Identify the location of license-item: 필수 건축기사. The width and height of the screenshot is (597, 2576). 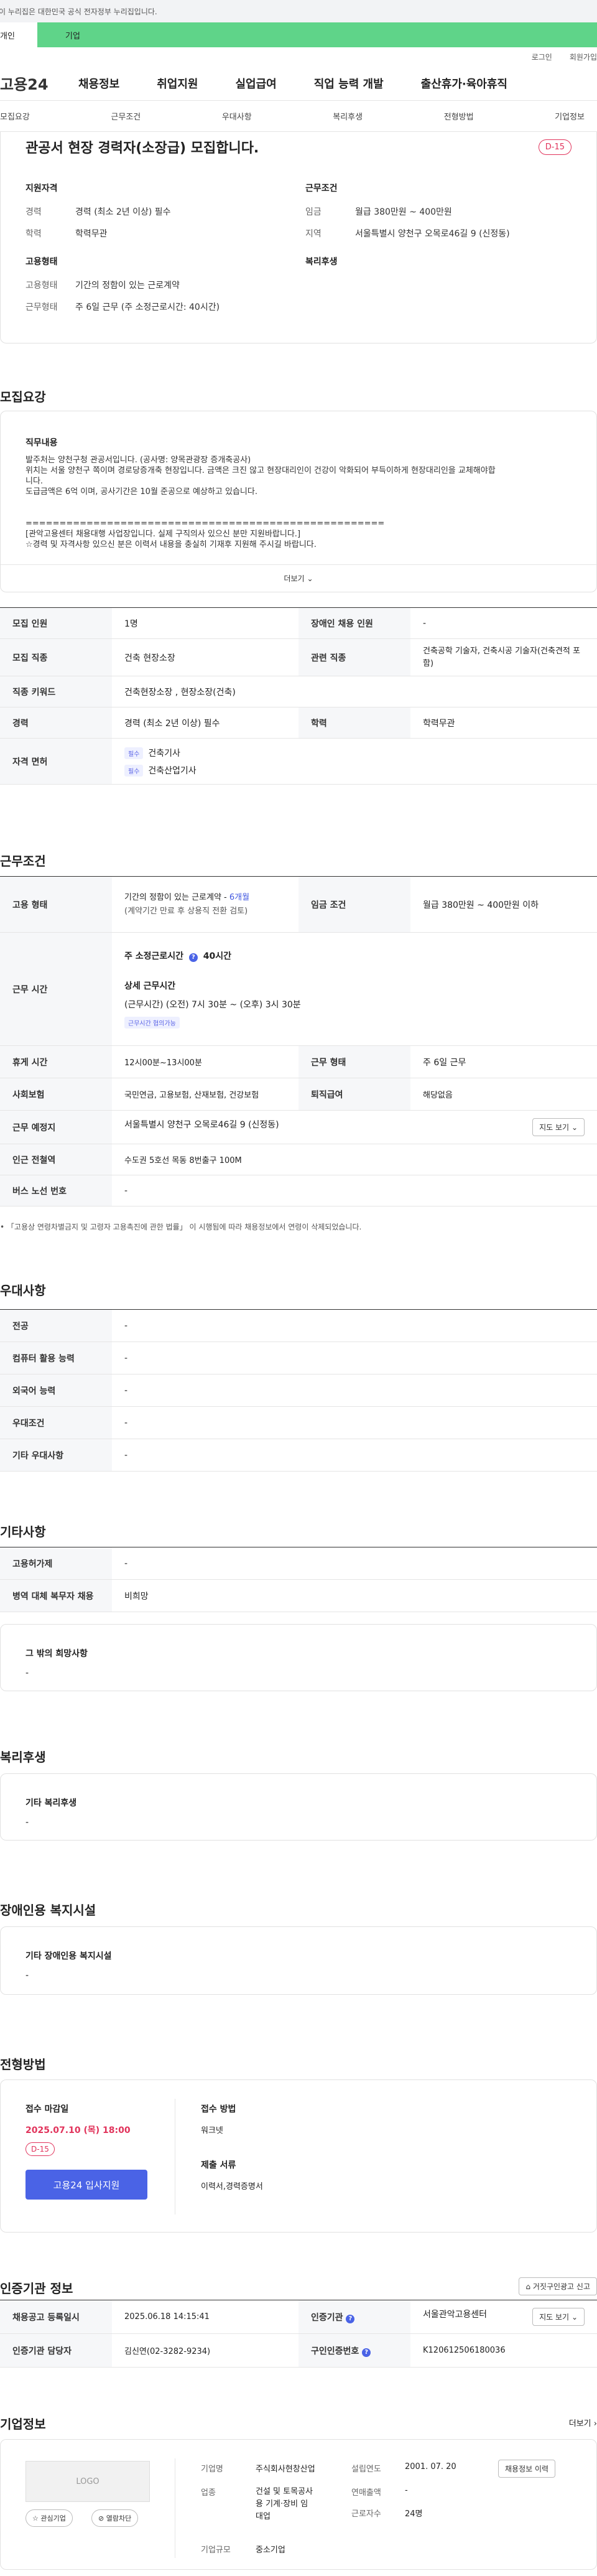
(354, 753).